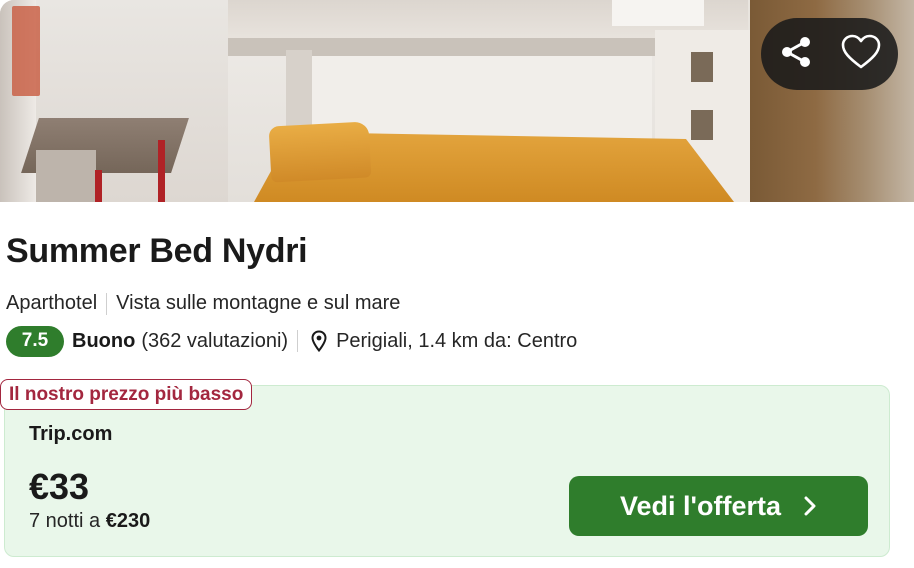  I want to click on total-price: €230, so click(128, 521).